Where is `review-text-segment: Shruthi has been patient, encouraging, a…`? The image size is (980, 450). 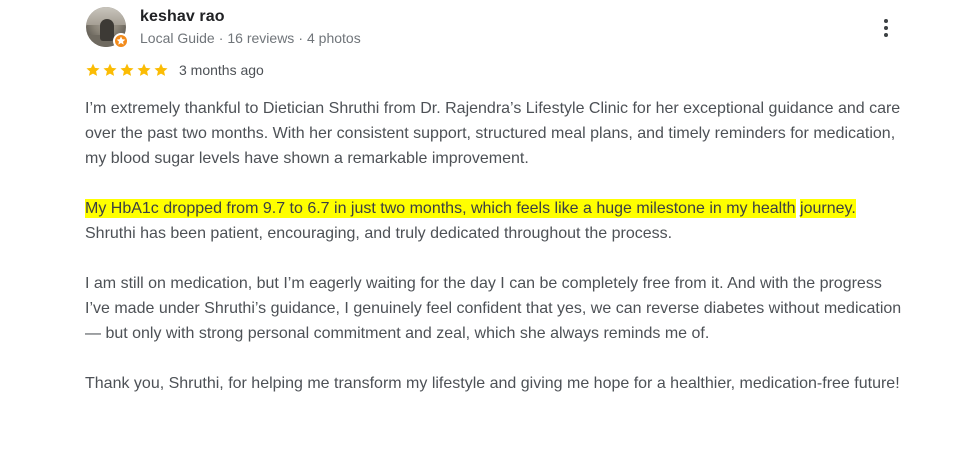
review-text-segment: Shruthi has been patient, encouraging, a… is located at coordinates (379, 233).